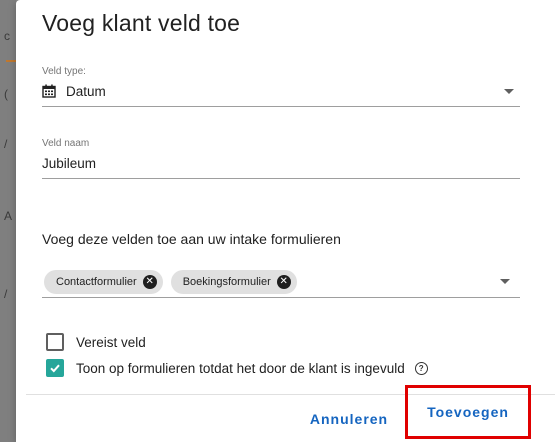  What do you see at coordinates (64, 71) in the screenshot?
I see `field-type-label: Veld type:` at bounding box center [64, 71].